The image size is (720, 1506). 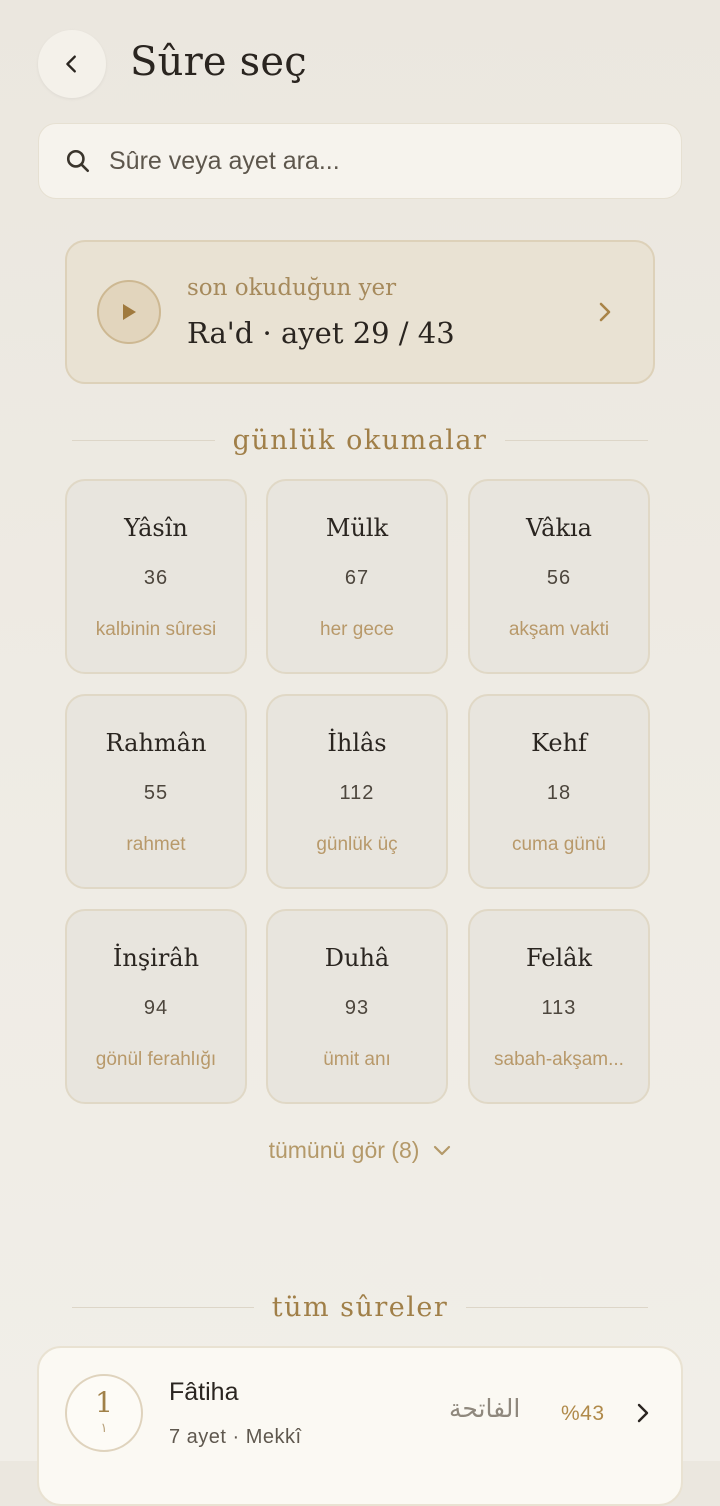 What do you see at coordinates (360, 1426) in the screenshot?
I see `surah-row: 1 ١ Fâtiha 7 ayet · Mekkî الفاتحة %43` at bounding box center [360, 1426].